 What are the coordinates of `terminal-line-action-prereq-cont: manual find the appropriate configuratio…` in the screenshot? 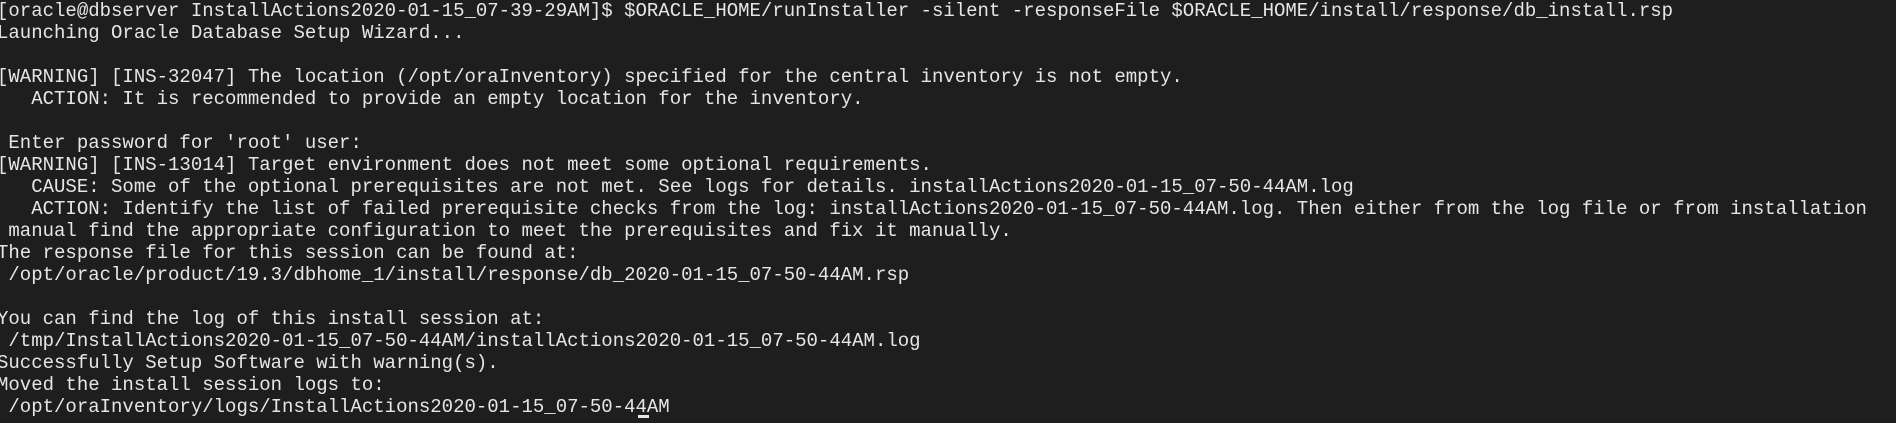 It's located at (506, 231).